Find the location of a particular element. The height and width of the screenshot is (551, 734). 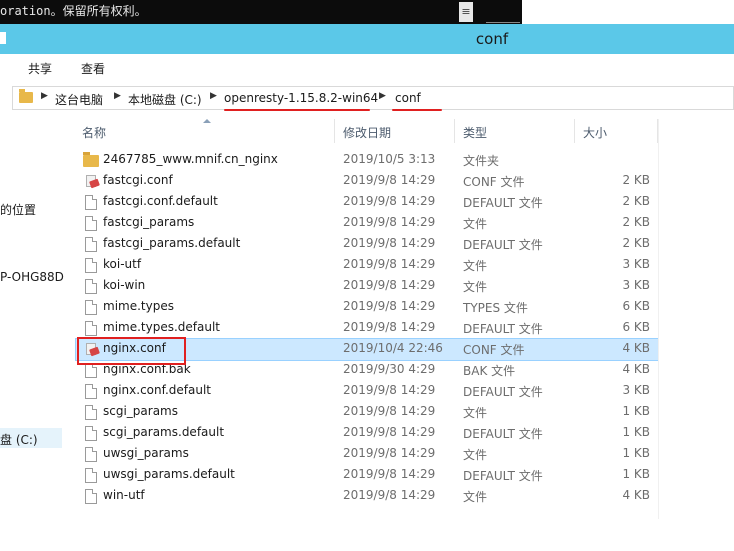

file-name: win-utf is located at coordinates (124, 495).